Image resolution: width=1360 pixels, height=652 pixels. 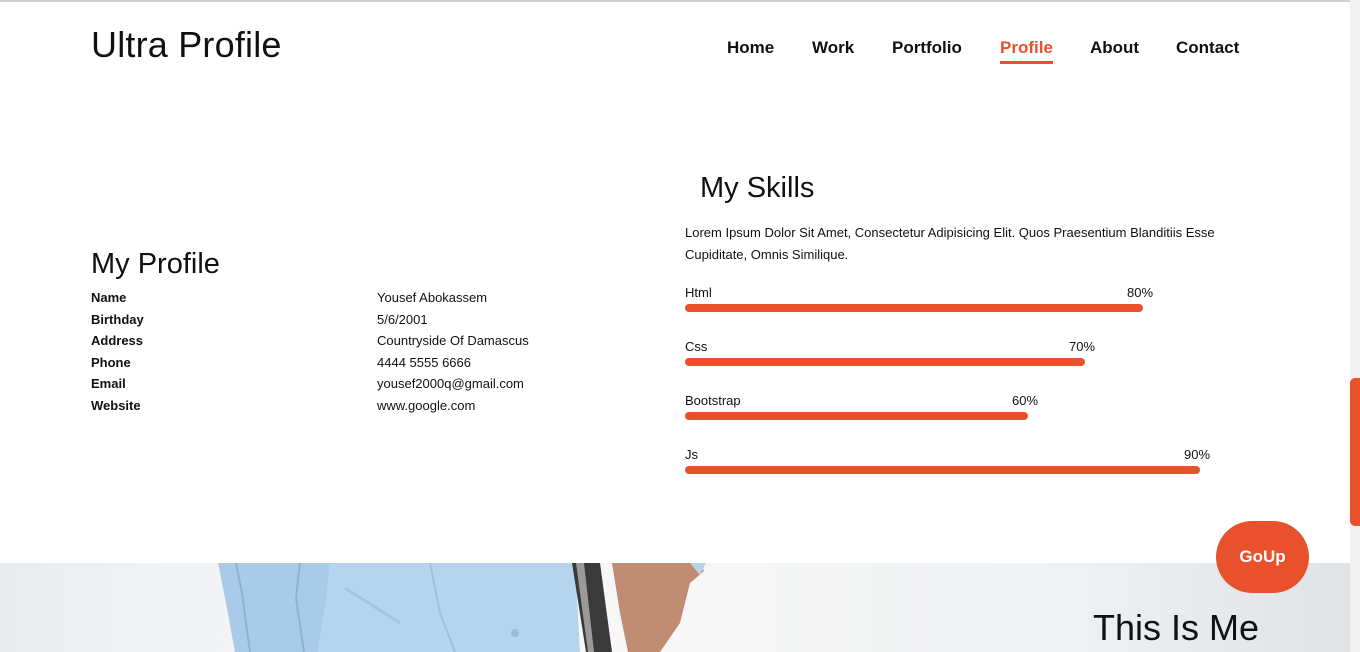 What do you see at coordinates (1207, 48) in the screenshot?
I see `nav-contact: Contact` at bounding box center [1207, 48].